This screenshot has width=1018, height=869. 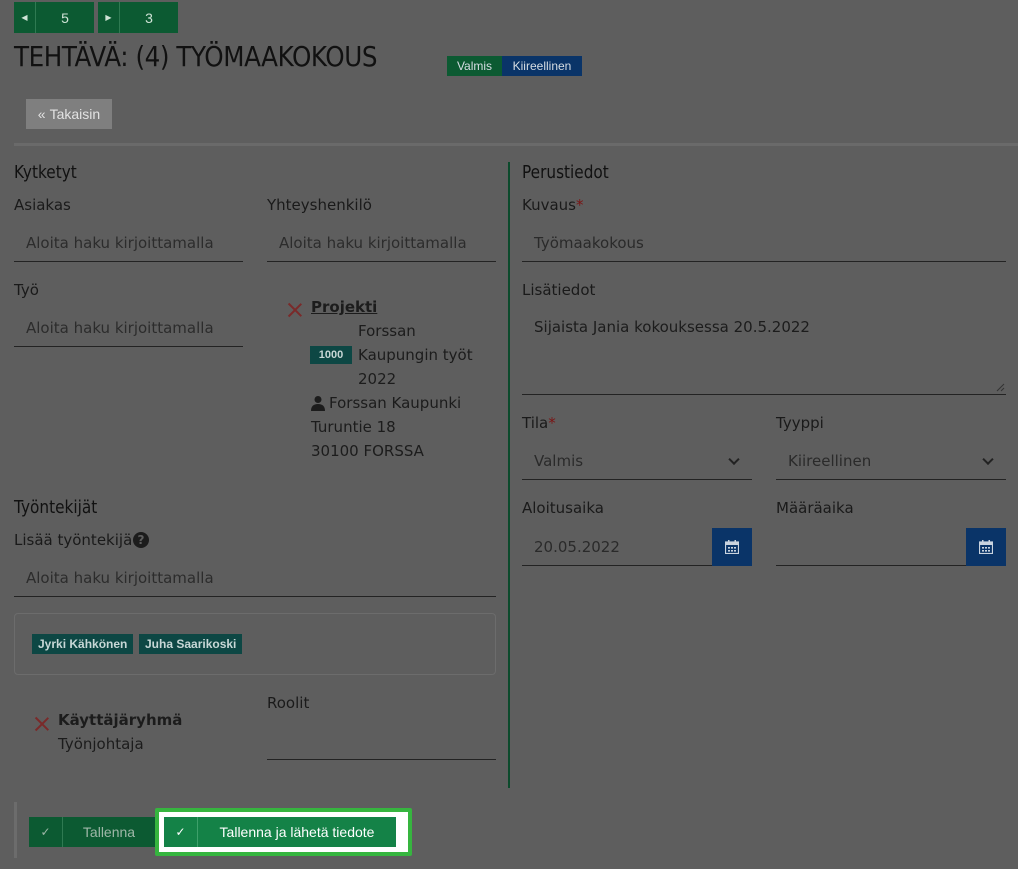 I want to click on links-heading: Kytketyt, so click(x=45, y=172).